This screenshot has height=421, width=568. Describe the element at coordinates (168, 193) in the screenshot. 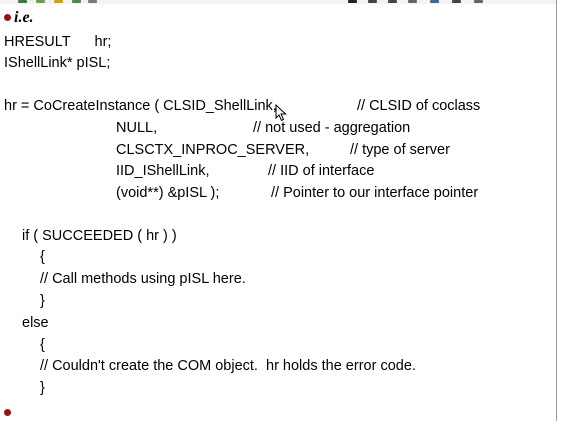

I see `code-arg-pointer: (void**) &pISL );` at that location.